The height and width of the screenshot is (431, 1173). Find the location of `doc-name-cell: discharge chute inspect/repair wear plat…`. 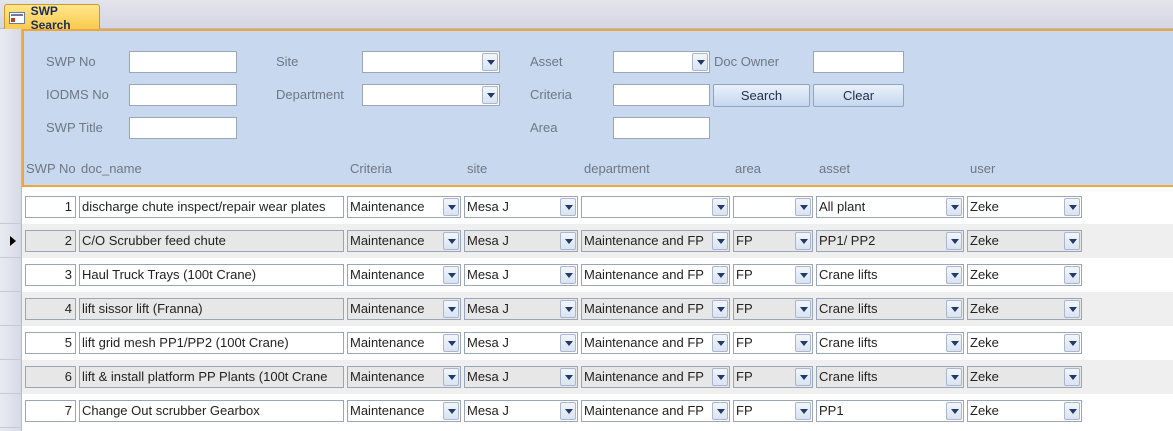

doc-name-cell: discharge chute inspect/repair wear plat… is located at coordinates (211, 207).